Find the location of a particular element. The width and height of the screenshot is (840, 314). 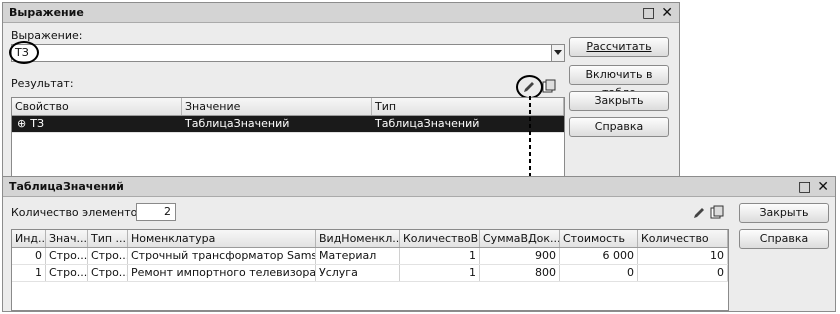

pencil-icon is located at coordinates (699, 213).